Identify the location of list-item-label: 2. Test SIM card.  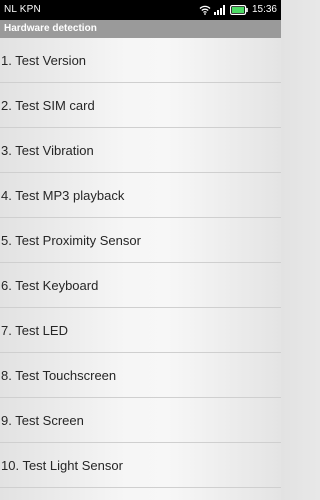
(48, 105).